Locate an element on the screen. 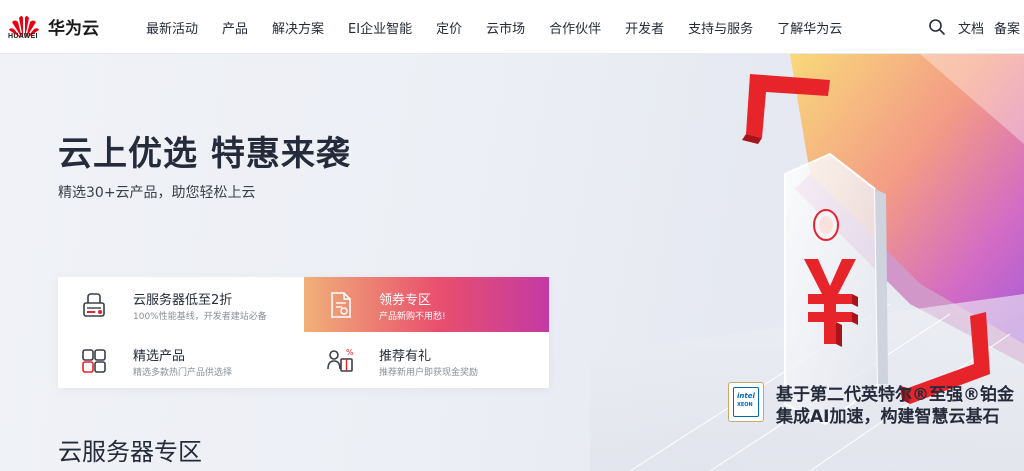 This screenshot has height=471, width=1024. xeon-feature-line-1: 基于第二代英特尔®至强®铂金 is located at coordinates (895, 395).